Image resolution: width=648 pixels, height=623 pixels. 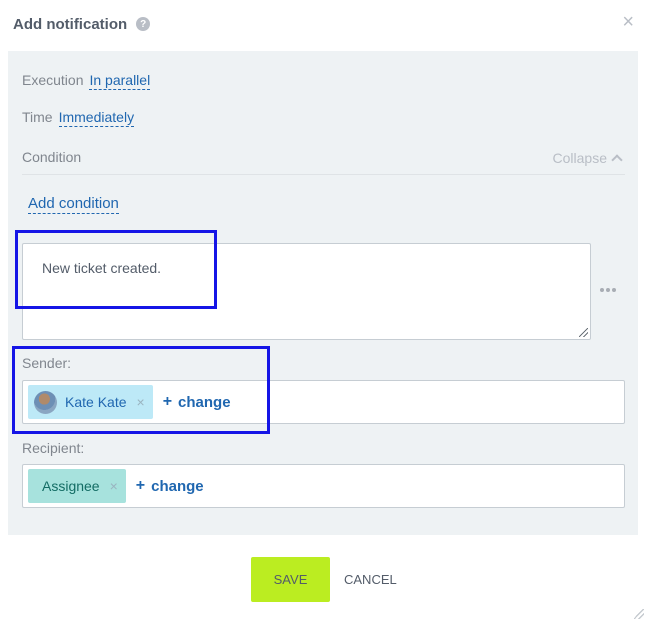 What do you see at coordinates (323, 402) in the screenshot?
I see `sender-field: Kate Kate × + change` at bounding box center [323, 402].